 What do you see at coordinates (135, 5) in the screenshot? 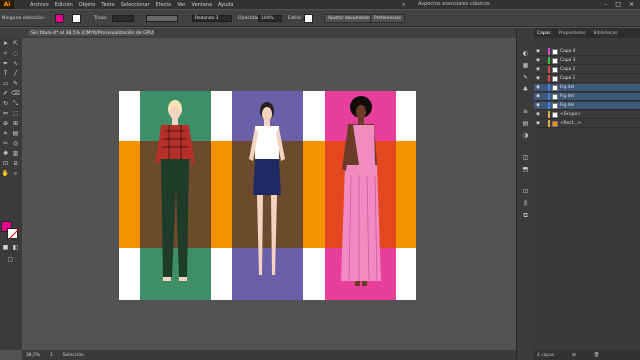
I see `menu-seleccionar: Seleccionar` at bounding box center [135, 5].